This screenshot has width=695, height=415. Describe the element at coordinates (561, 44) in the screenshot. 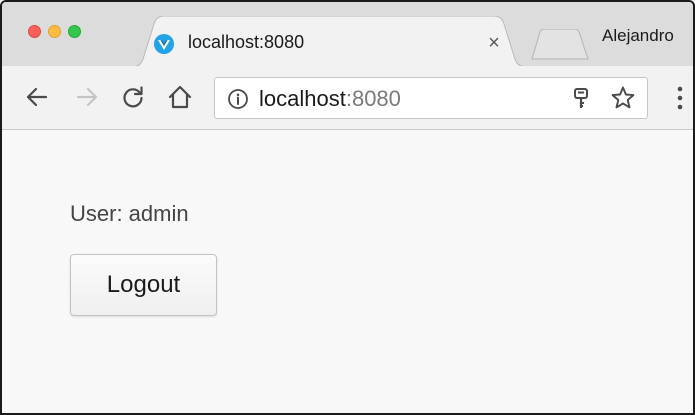

I see `new-tab-button` at that location.